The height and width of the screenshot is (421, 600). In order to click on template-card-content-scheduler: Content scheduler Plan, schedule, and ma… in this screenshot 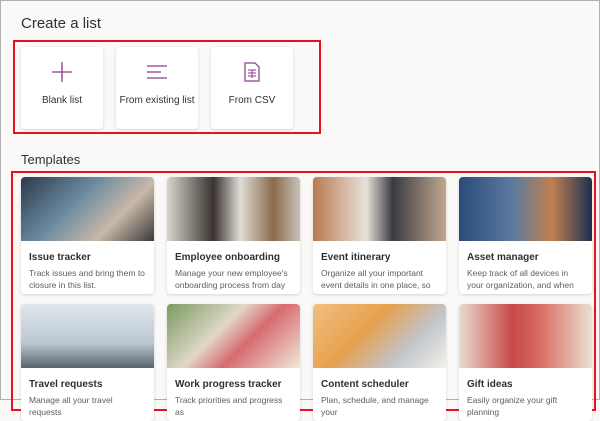, I will do `click(379, 362)`.